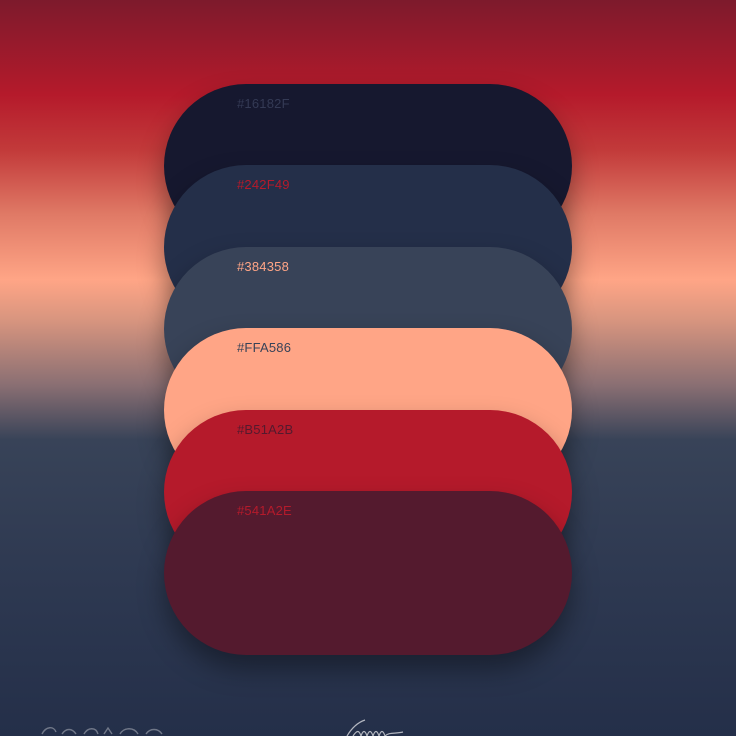 Image resolution: width=736 pixels, height=736 pixels. I want to click on swatch-hex-label: #16182F, so click(263, 103).